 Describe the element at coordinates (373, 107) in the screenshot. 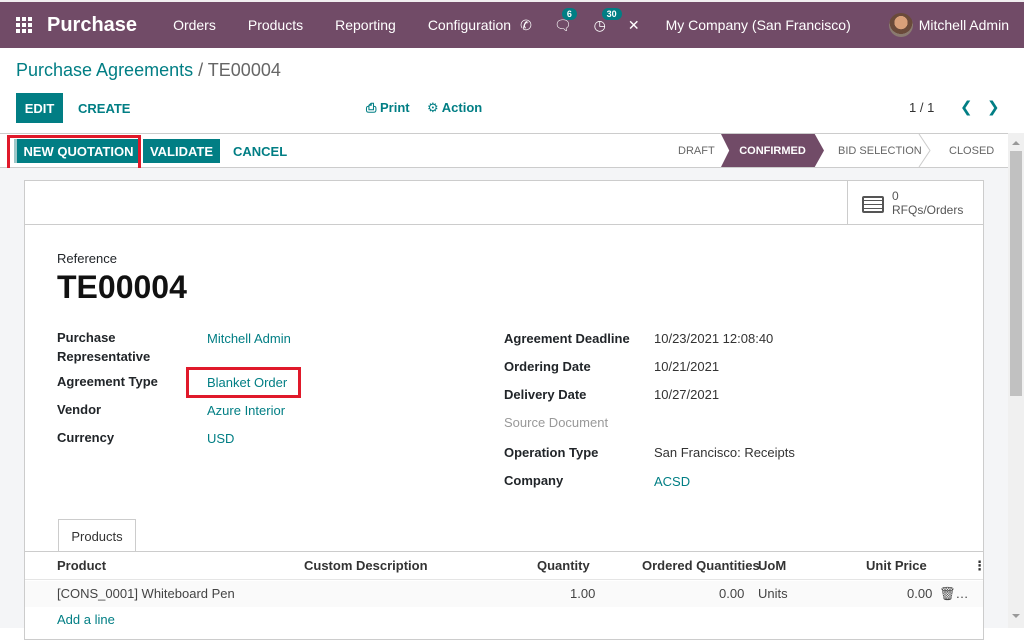

I see `print-icon: ⎙` at that location.